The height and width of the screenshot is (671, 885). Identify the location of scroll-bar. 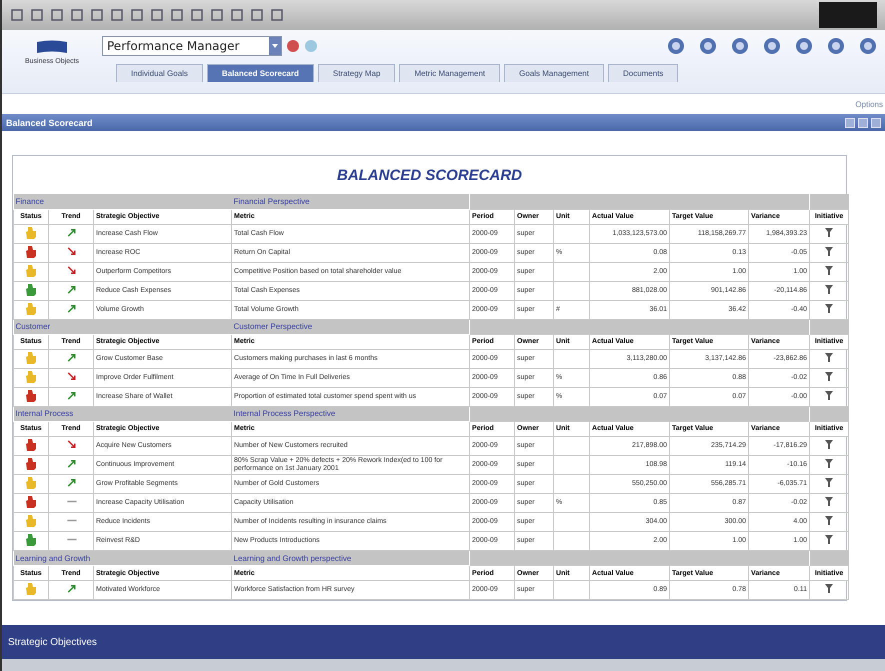
(443, 665).